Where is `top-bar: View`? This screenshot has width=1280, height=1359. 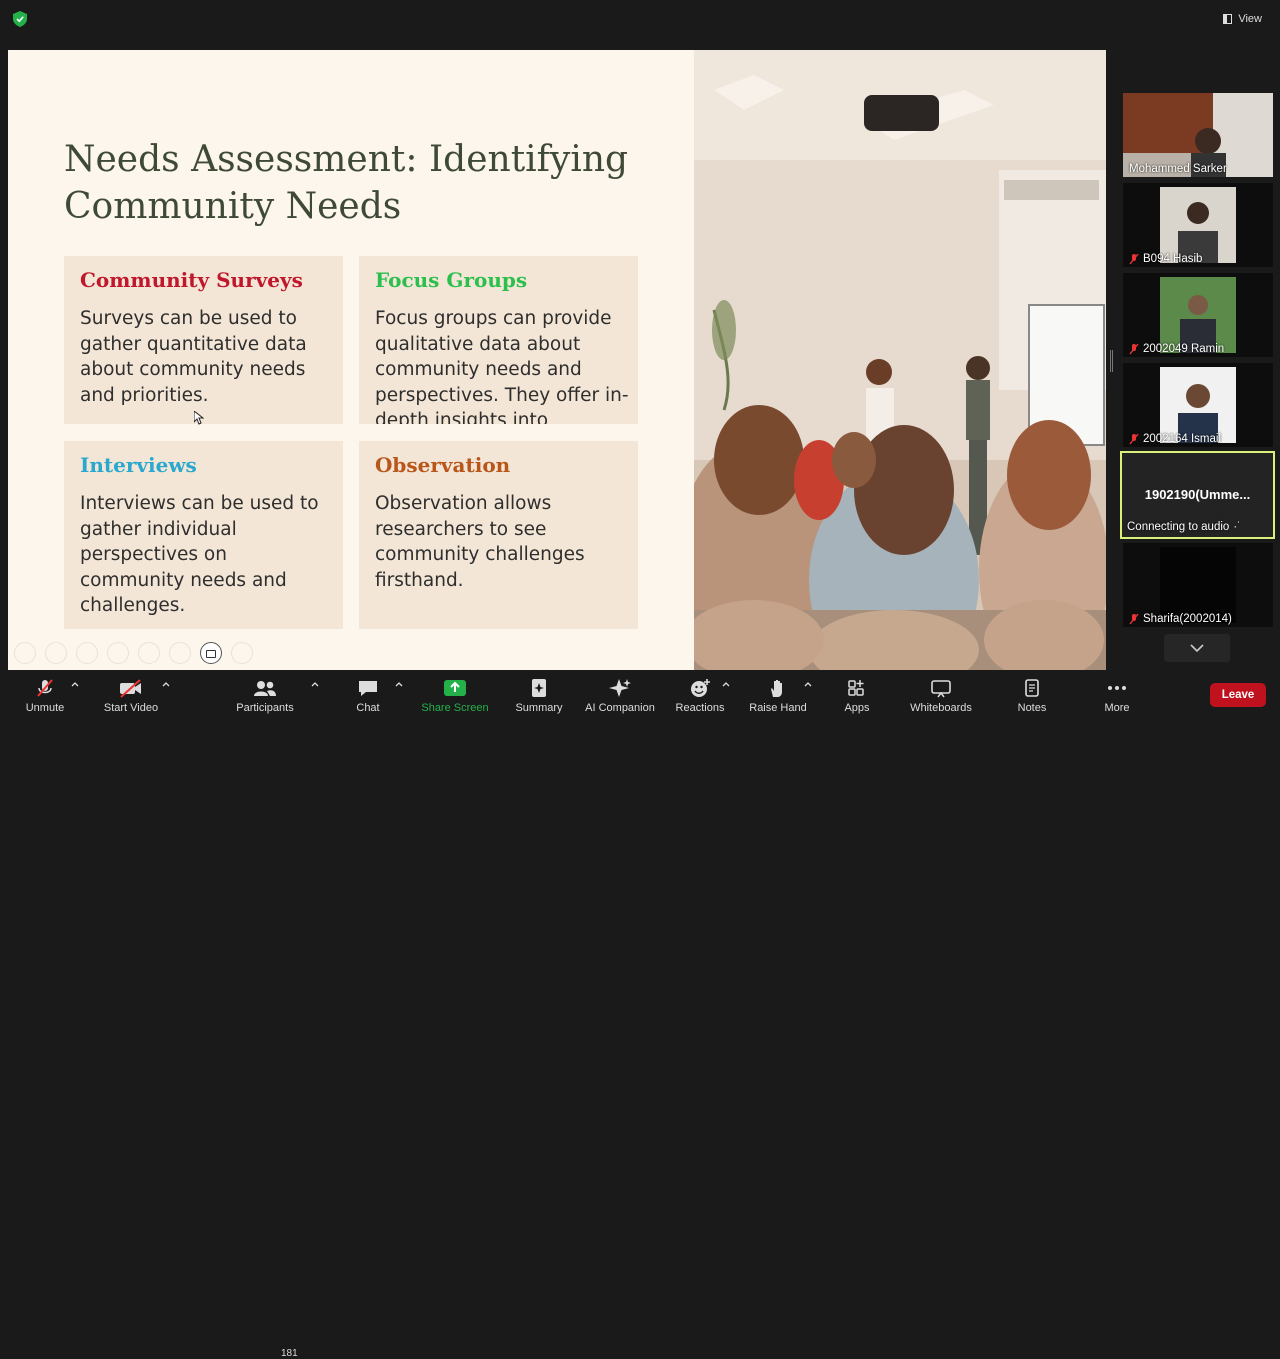 top-bar: View is located at coordinates (640, 21).